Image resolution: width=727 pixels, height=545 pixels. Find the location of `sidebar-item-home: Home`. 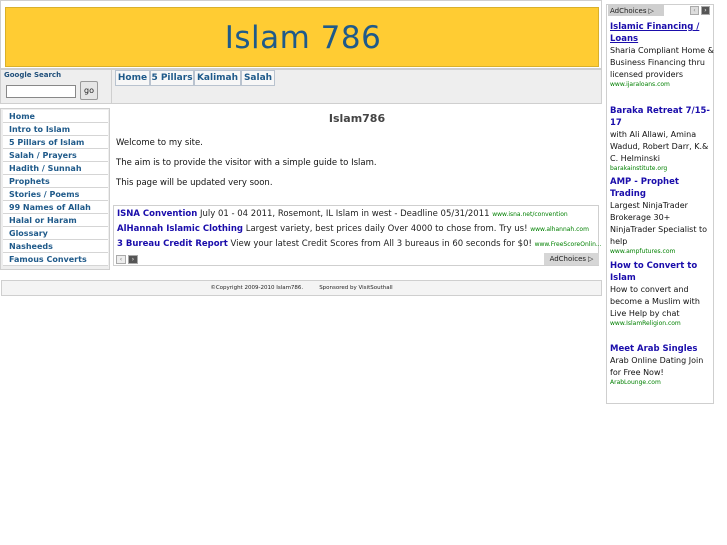

sidebar-item-home: Home is located at coordinates (55, 116).